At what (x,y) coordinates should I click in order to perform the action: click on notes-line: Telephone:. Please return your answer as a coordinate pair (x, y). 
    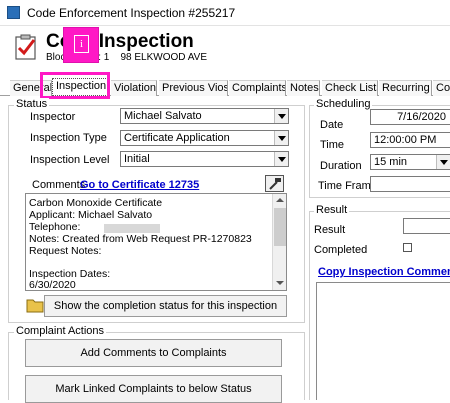
    Looking at the image, I should click on (55, 227).